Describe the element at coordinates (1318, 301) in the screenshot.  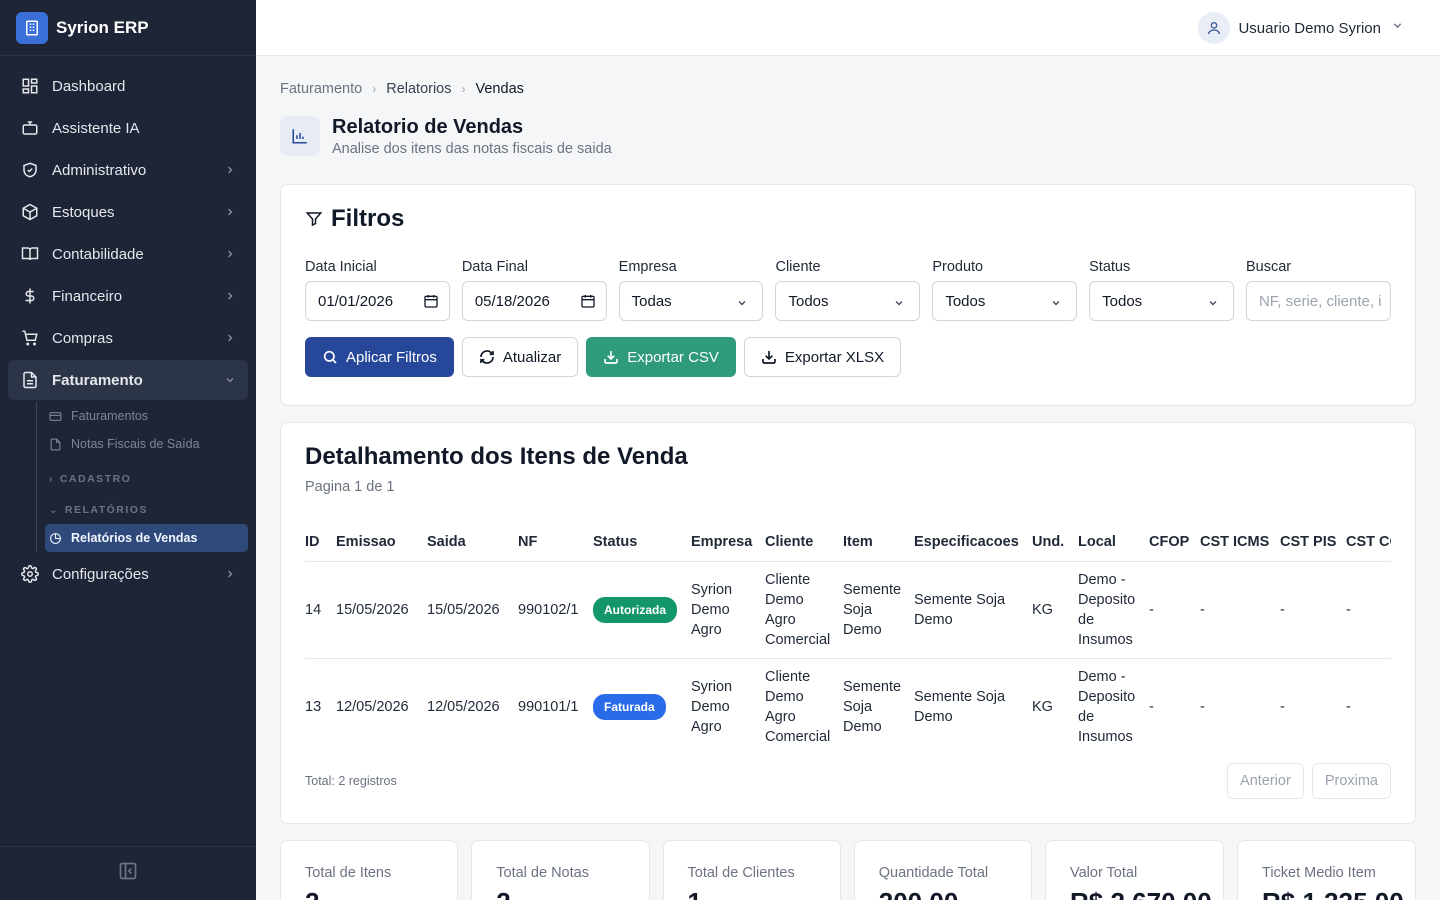
I see `search-input: NF, serie, cliente, i` at that location.